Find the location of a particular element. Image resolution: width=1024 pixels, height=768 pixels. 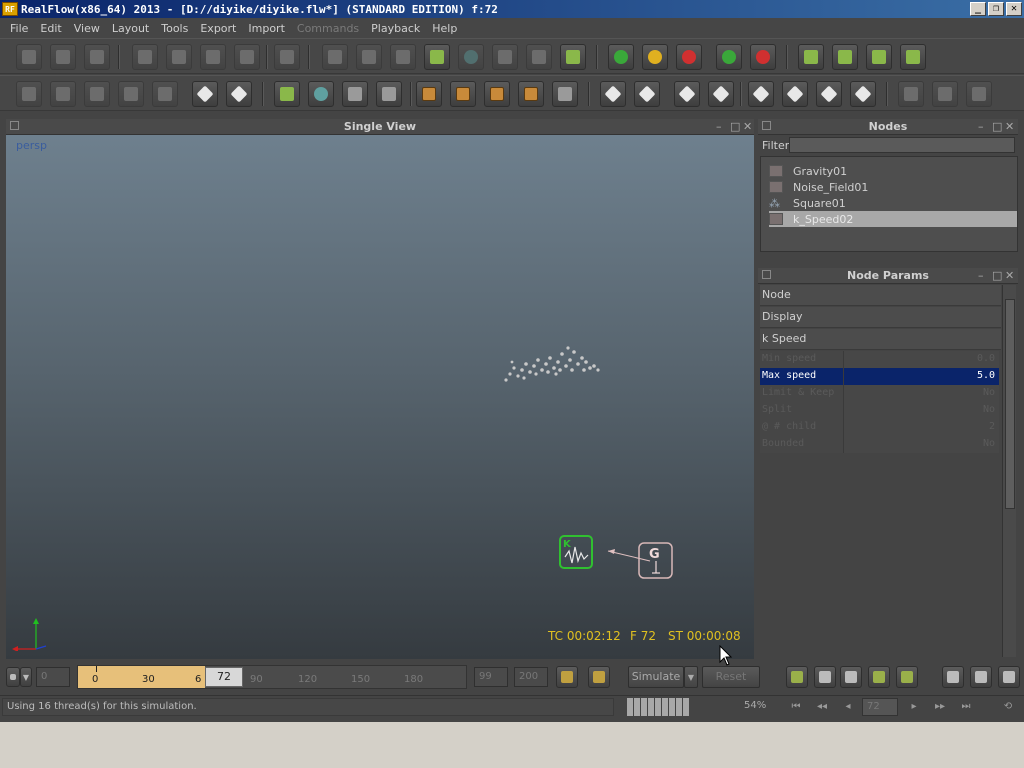

add-camera-button is located at coordinates (573, 57).